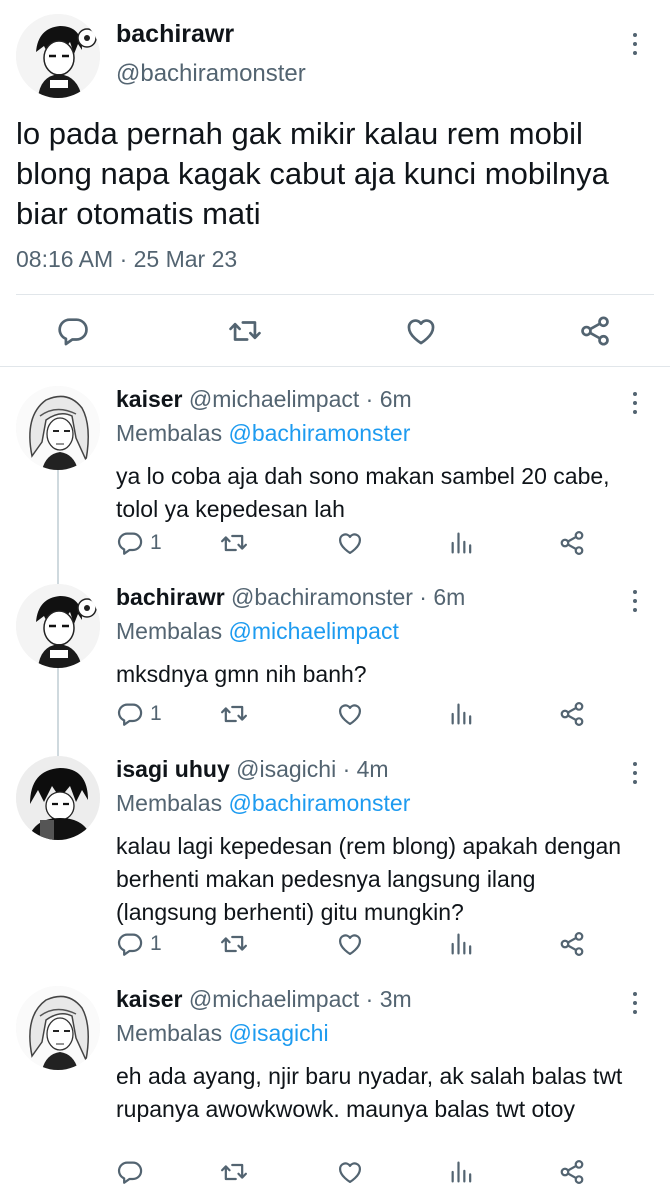 This screenshot has height=1200, width=670. Describe the element at coordinates (300, 399) in the screenshot. I see `user-handle: @michaelimpact · 6m` at that location.